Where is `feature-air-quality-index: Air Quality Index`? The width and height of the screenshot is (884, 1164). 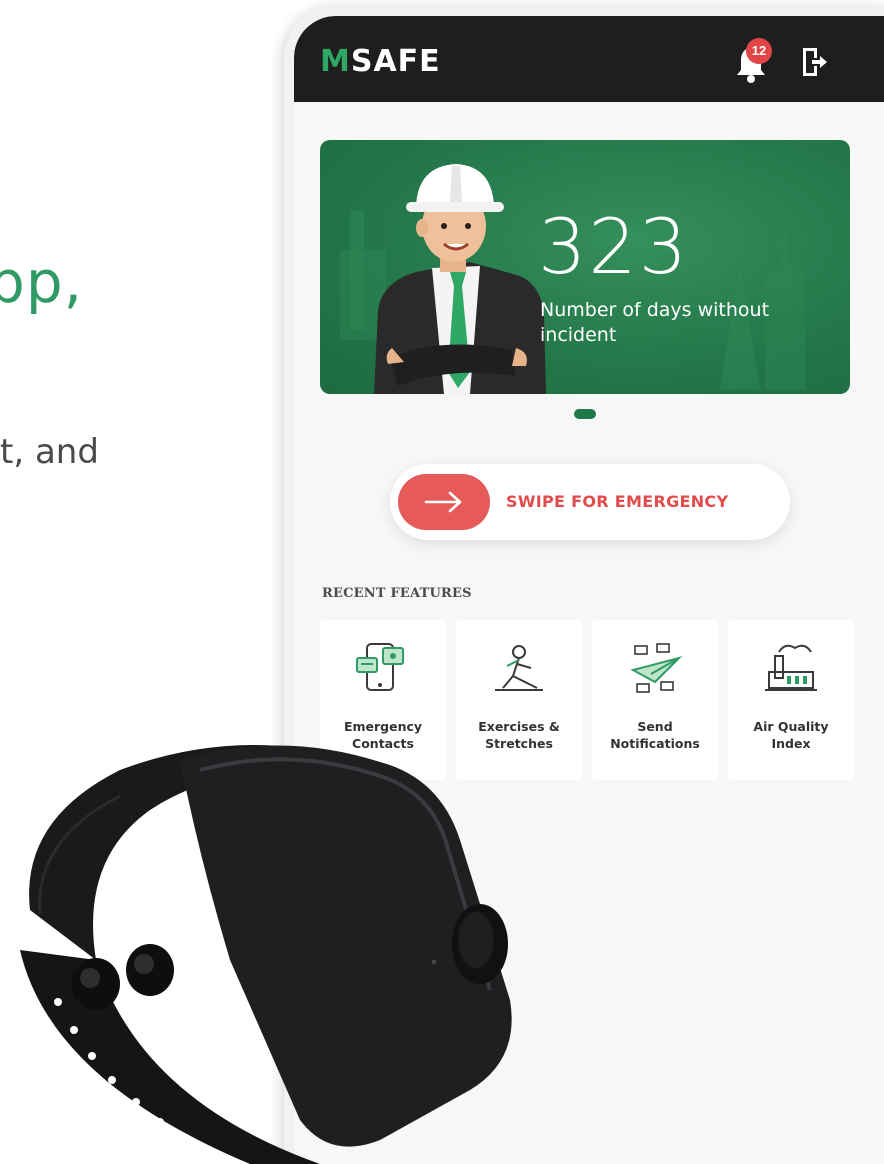
feature-air-quality-index: Air Quality Index is located at coordinates (791, 700).